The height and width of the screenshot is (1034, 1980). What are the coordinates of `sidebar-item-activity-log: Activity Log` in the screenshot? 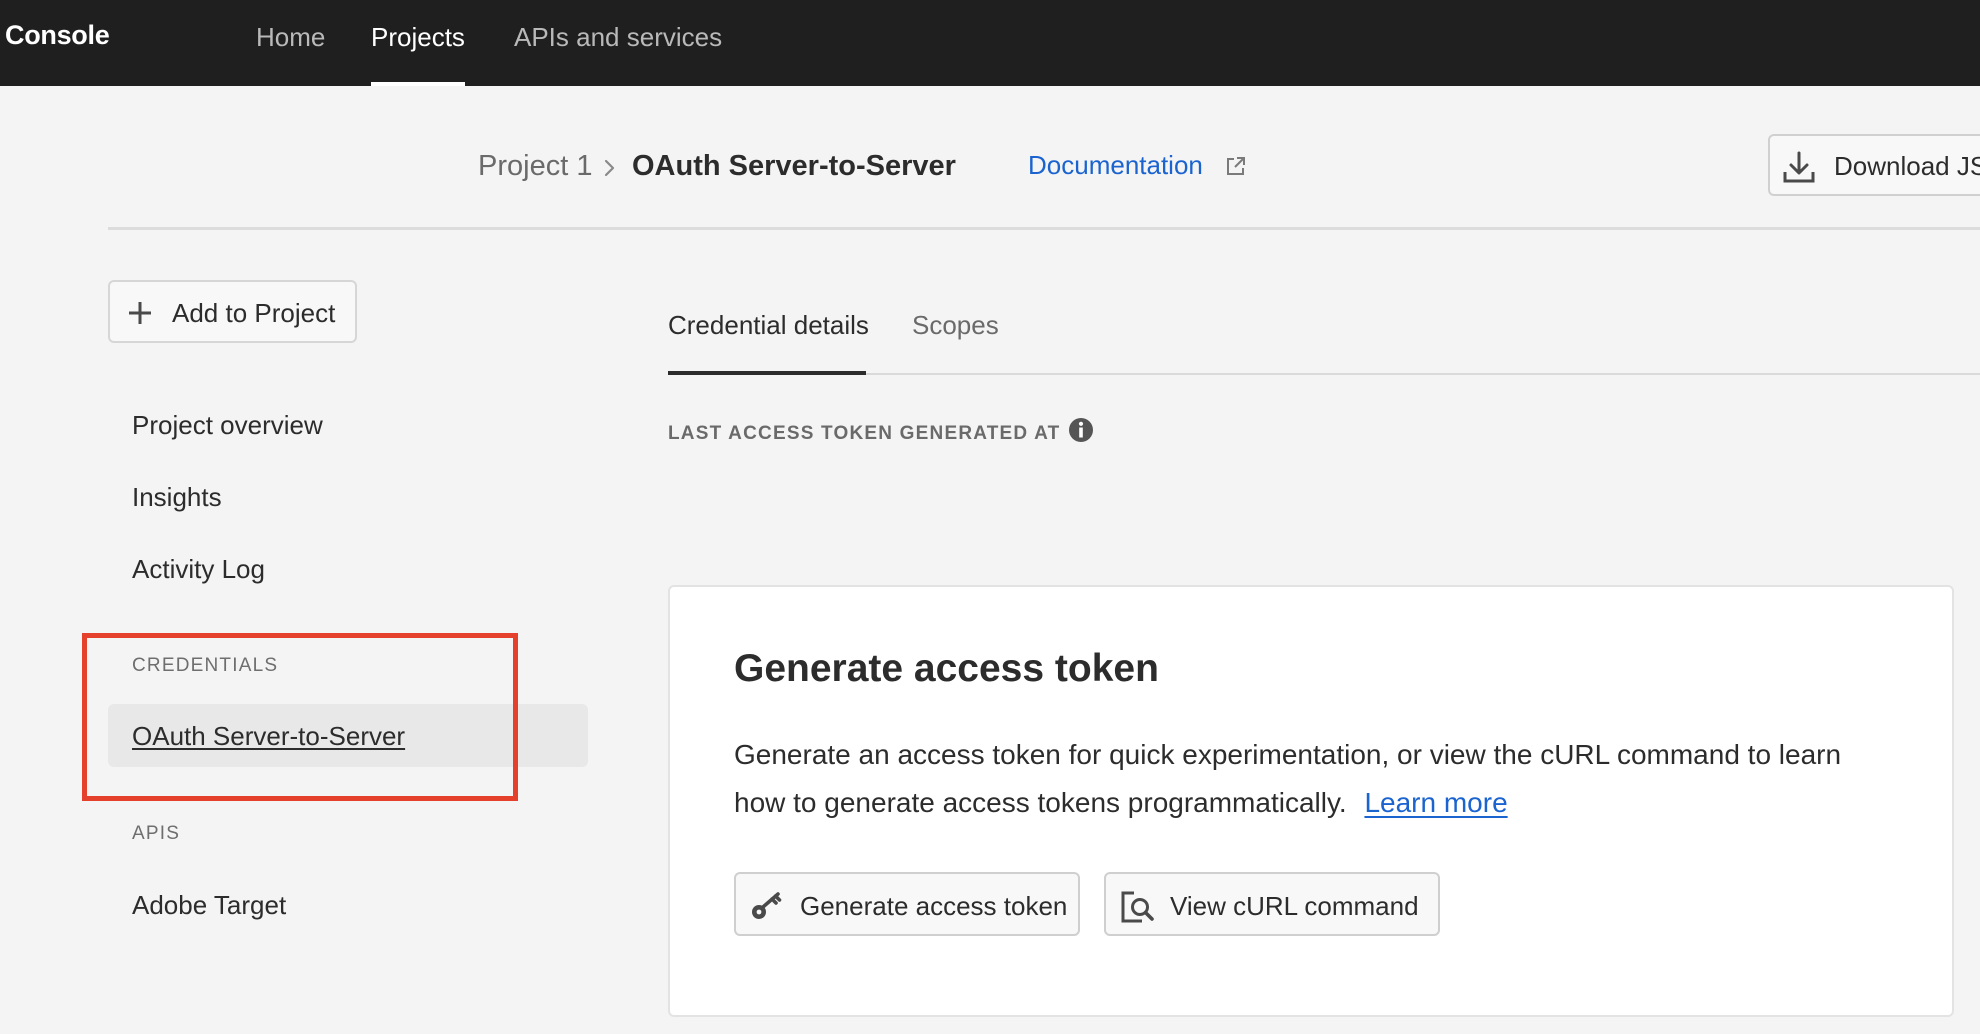 It's located at (198, 569).